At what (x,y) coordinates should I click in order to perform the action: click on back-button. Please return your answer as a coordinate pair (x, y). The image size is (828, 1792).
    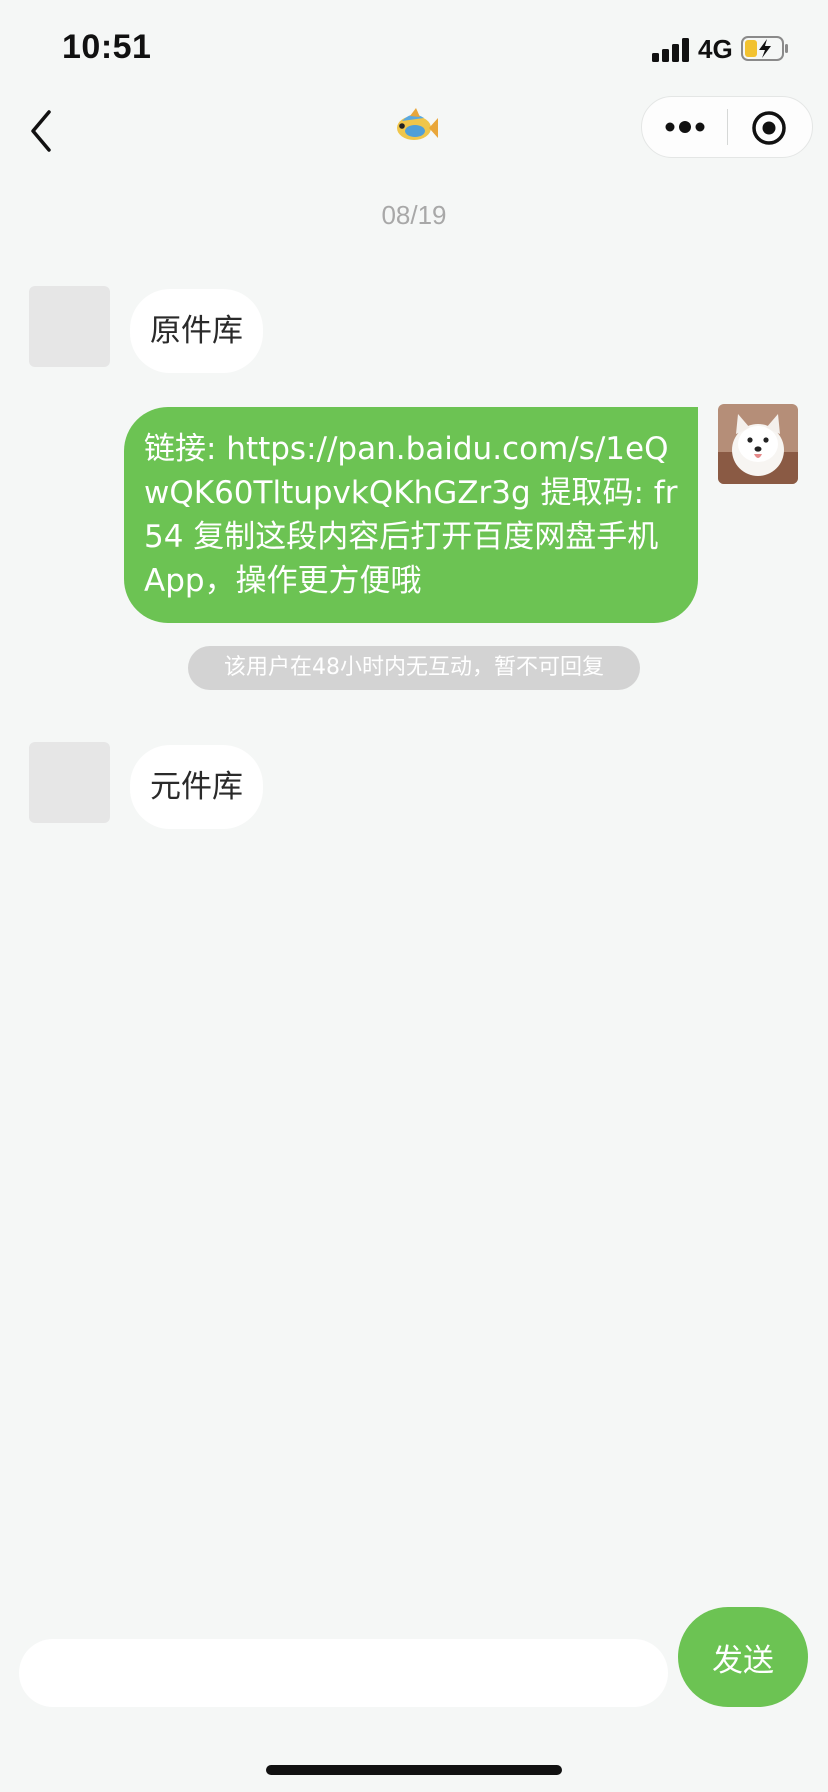
    Looking at the image, I should click on (42, 131).